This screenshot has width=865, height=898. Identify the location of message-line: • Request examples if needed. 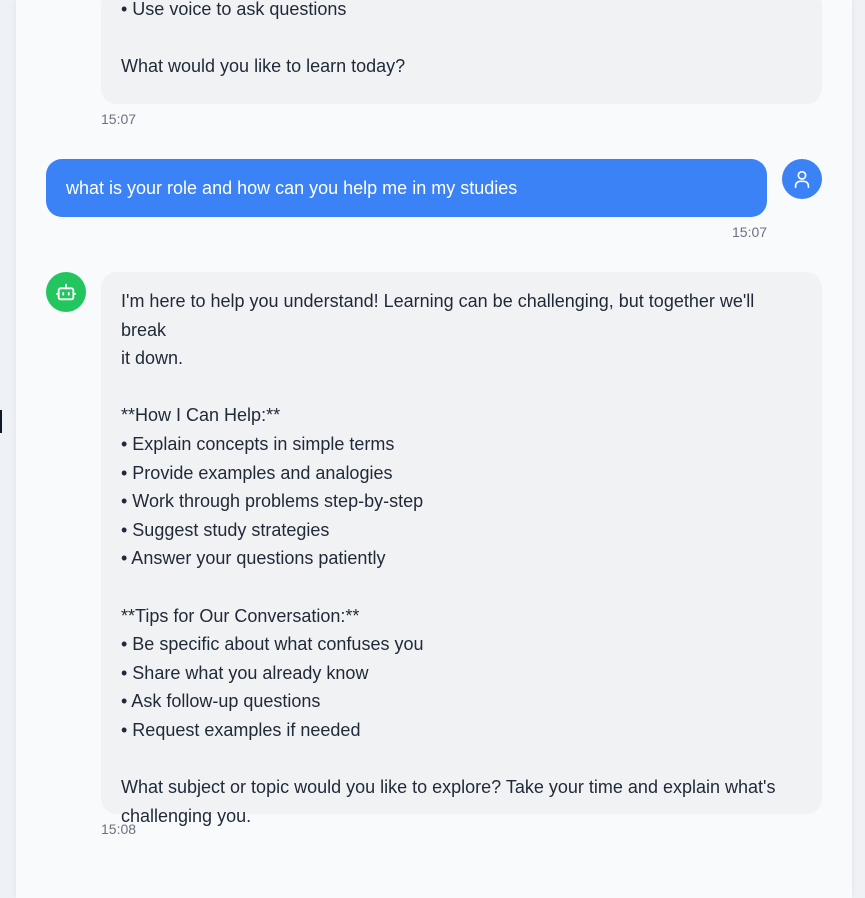
(241, 729).